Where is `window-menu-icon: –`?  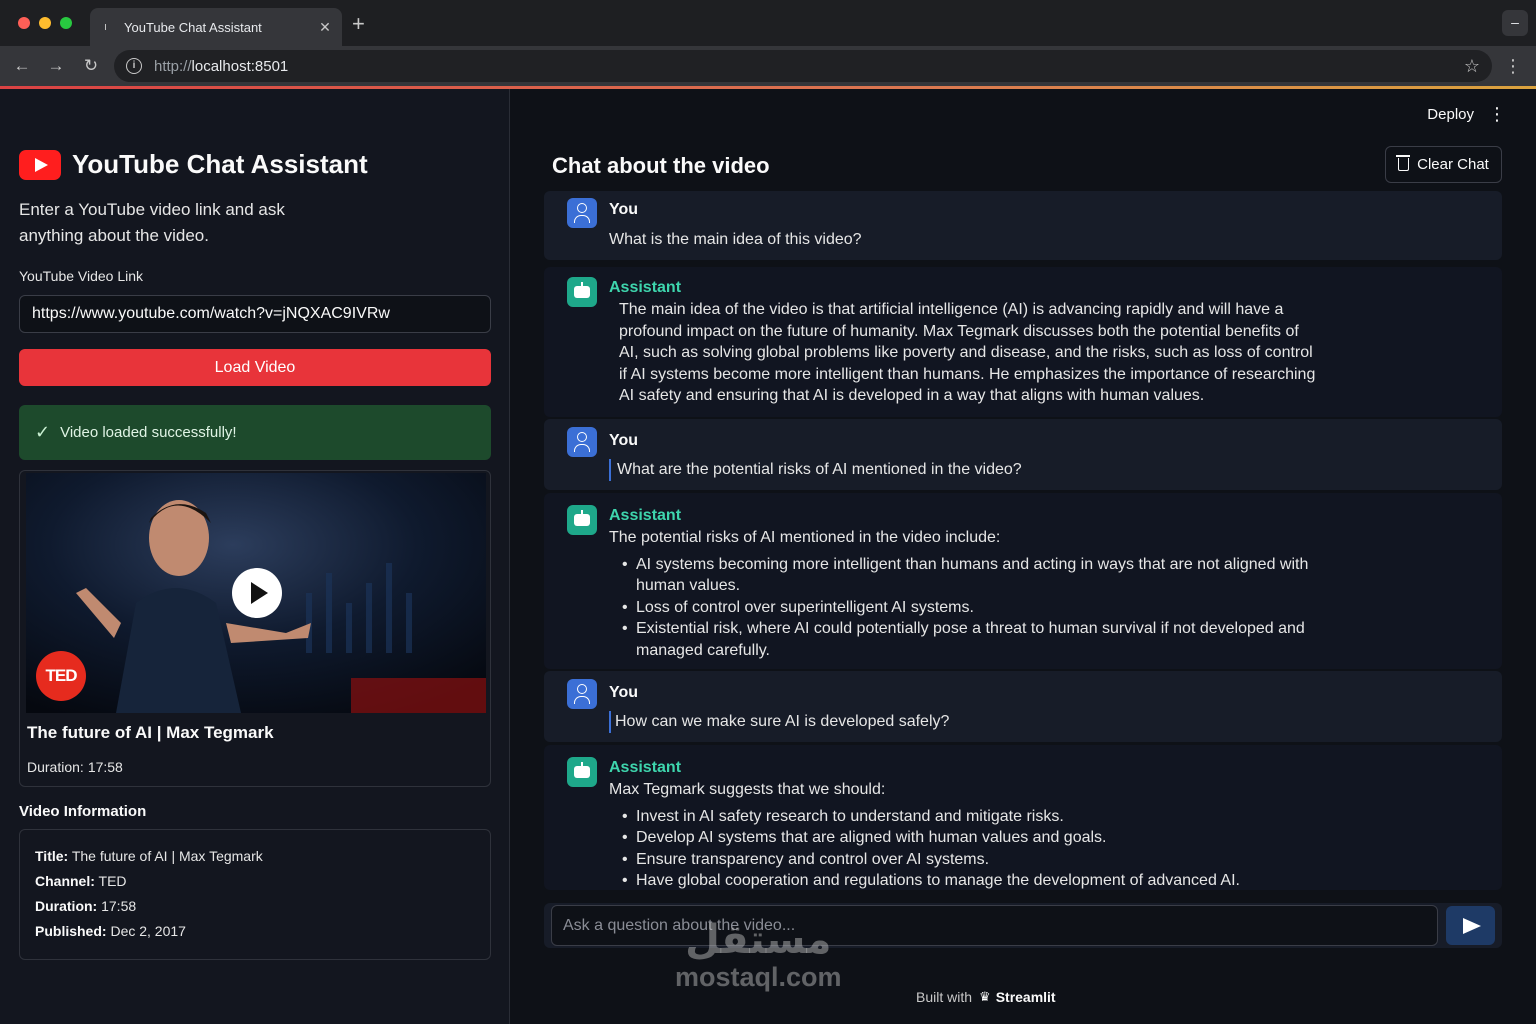
window-menu-icon: – is located at coordinates (1515, 23).